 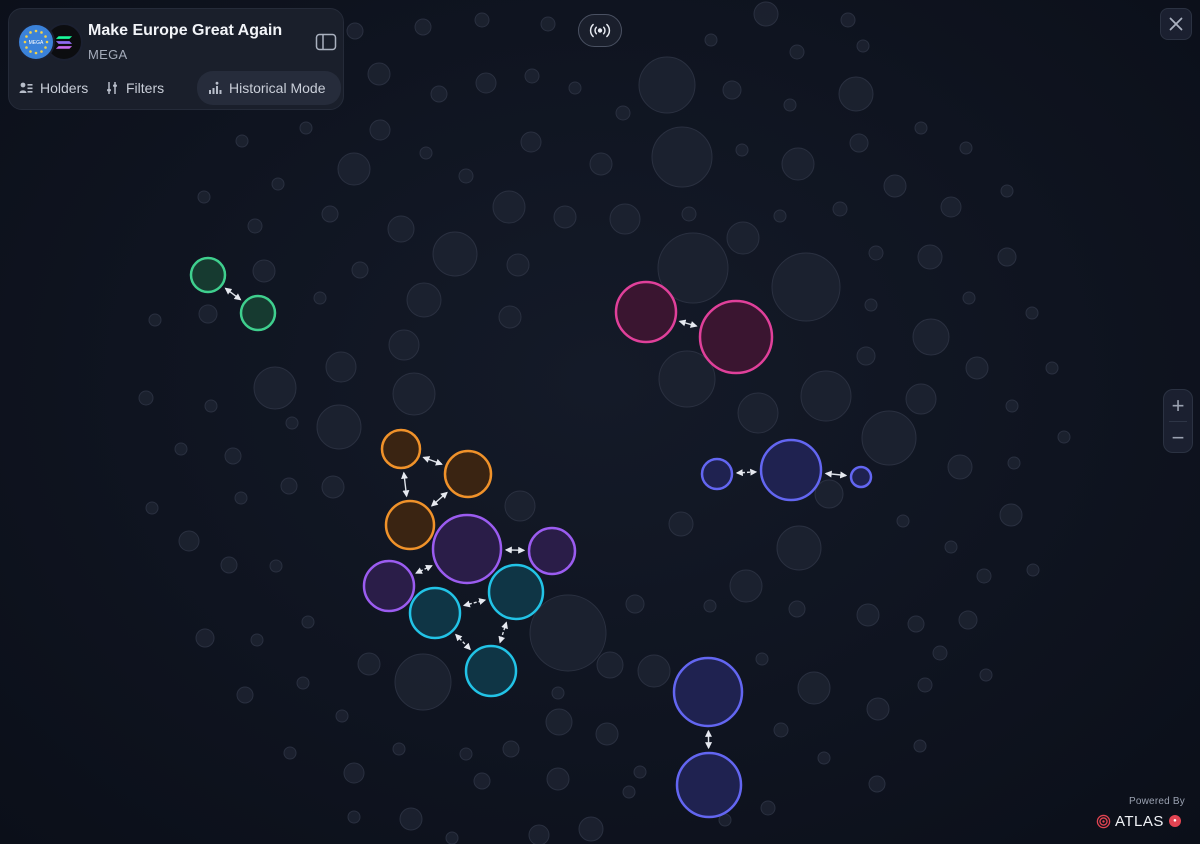 What do you see at coordinates (401, 449) in the screenshot?
I see `orange-cluster-holder-bubble` at bounding box center [401, 449].